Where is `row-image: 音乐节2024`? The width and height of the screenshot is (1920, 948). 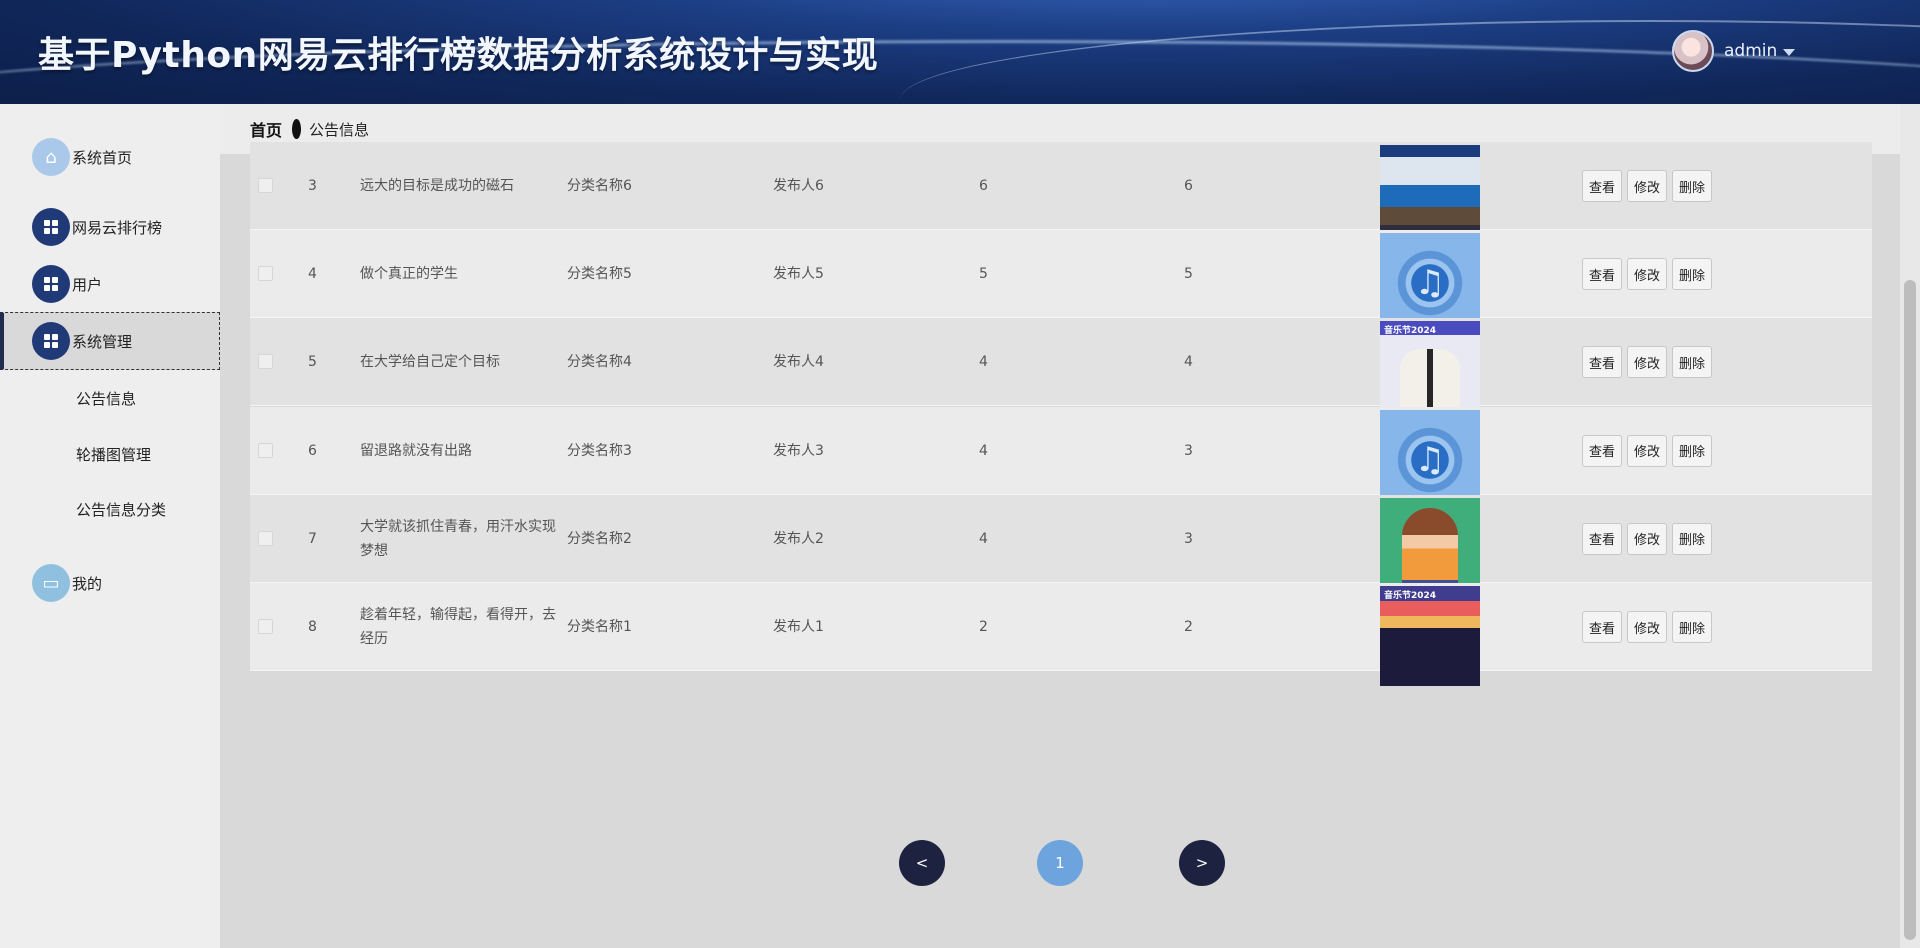 row-image: 音乐节2024 is located at coordinates (1430, 636).